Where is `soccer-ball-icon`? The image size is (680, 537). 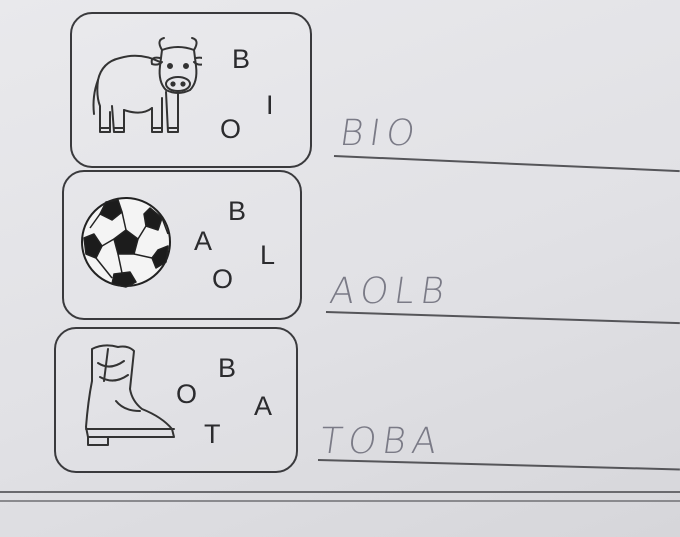 soccer-ball-icon is located at coordinates (126, 242).